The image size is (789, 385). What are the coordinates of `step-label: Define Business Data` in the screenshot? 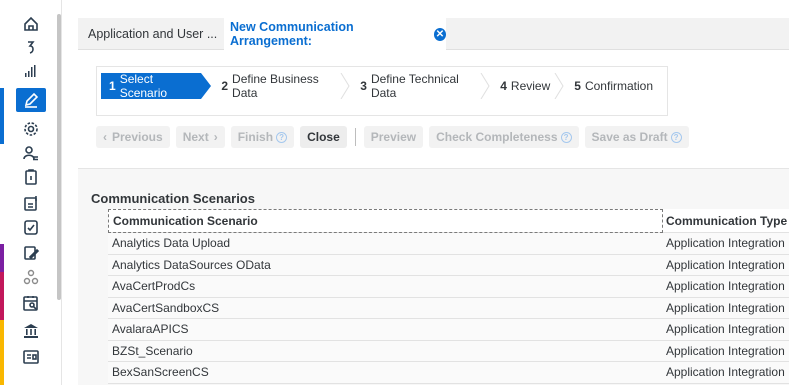 It's located at (275, 86).